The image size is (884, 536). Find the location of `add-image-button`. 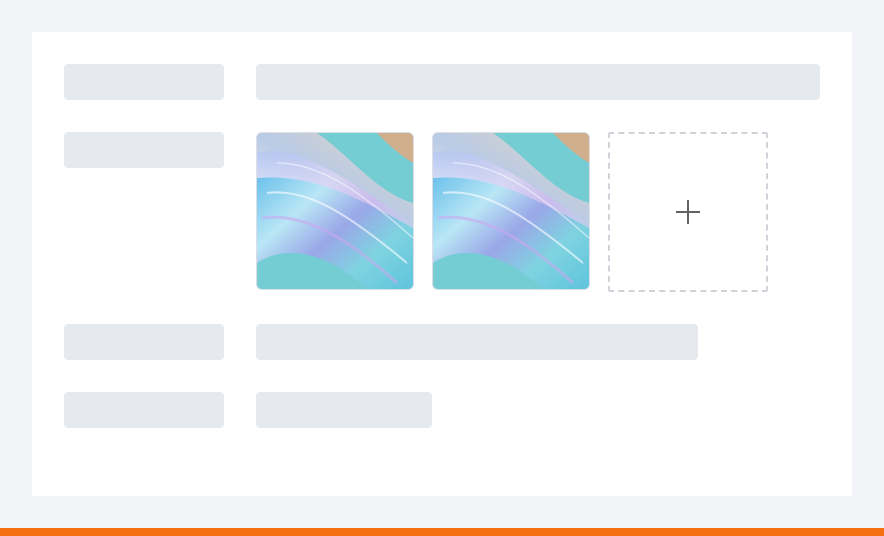

add-image-button is located at coordinates (688, 212).